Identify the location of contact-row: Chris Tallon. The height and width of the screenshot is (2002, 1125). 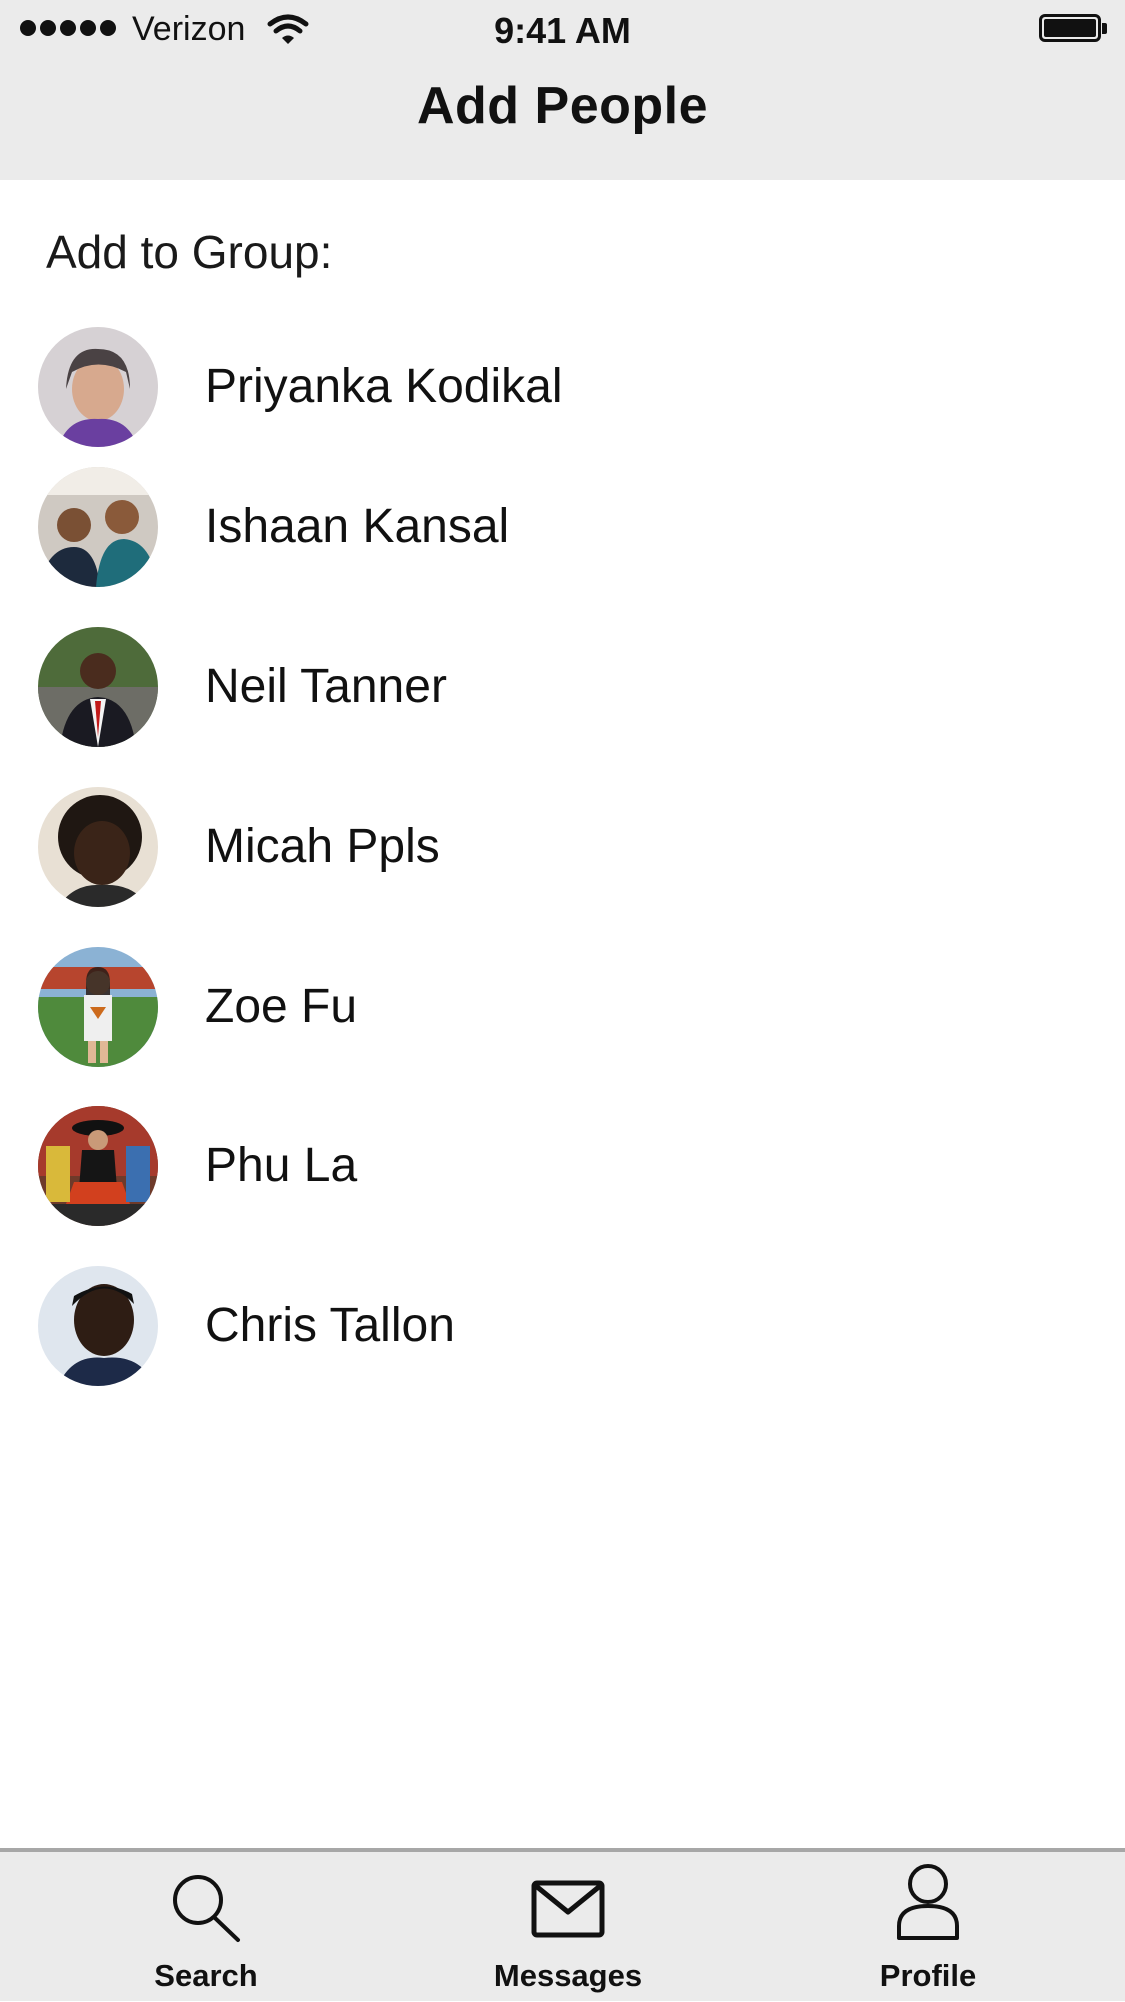
(562, 1331).